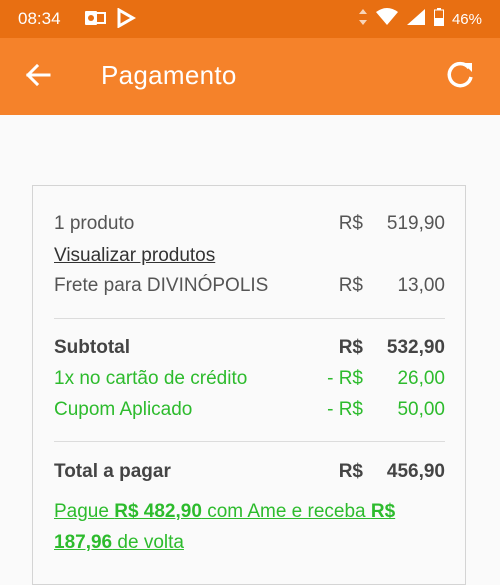 This screenshot has height=585, width=500. Describe the element at coordinates (421, 378) in the screenshot. I see `credit-discount-value: 26,00` at that location.